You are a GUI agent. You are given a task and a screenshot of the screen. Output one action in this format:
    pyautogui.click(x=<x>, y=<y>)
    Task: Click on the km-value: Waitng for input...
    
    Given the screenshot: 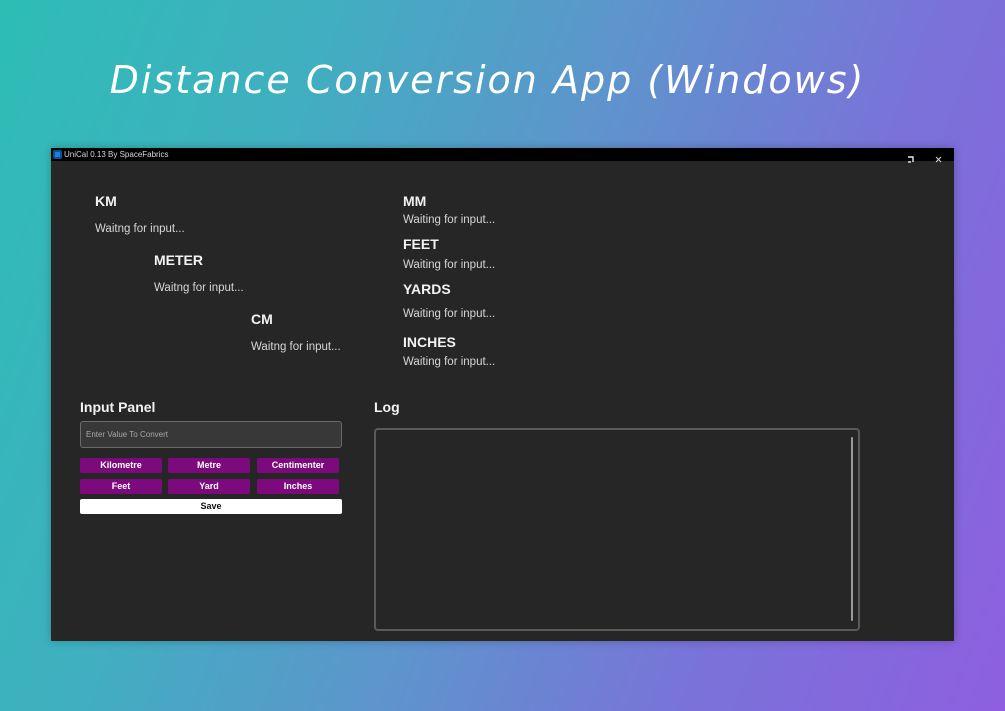 What is the action you would take?
    pyautogui.click(x=140, y=229)
    